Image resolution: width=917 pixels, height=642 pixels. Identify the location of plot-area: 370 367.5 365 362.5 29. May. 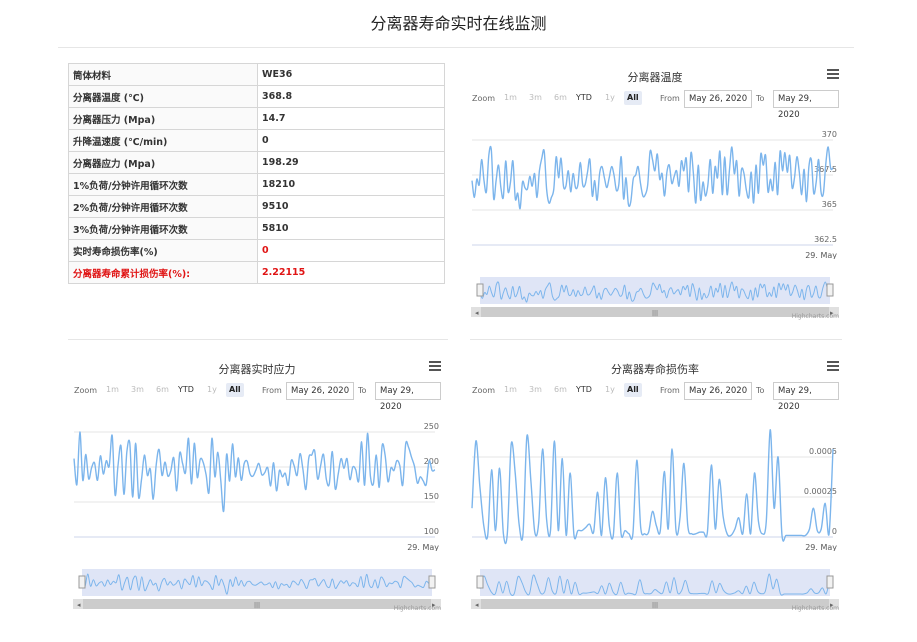
(655, 189).